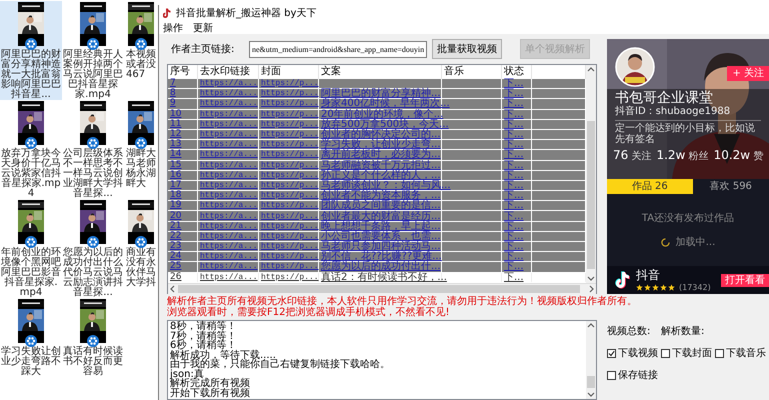 The width and height of the screenshot is (769, 400). Describe the element at coordinates (745, 280) in the screenshot. I see `open-app-button: 打开看看` at that location.